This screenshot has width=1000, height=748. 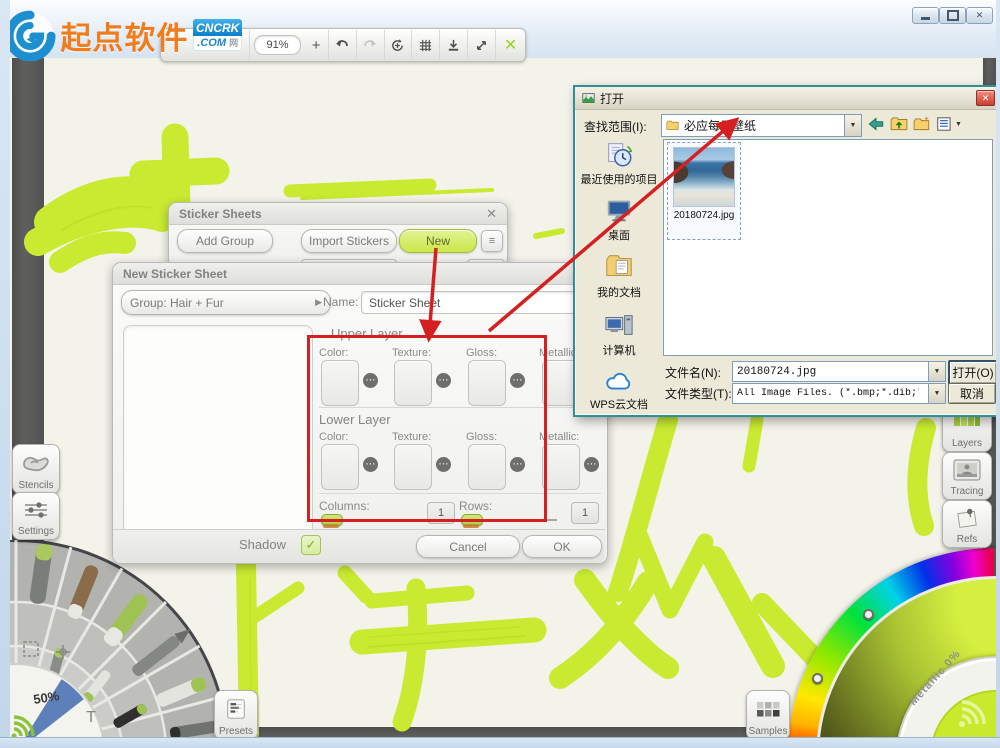 I want to click on fullscreen-button, so click(x=482, y=45).